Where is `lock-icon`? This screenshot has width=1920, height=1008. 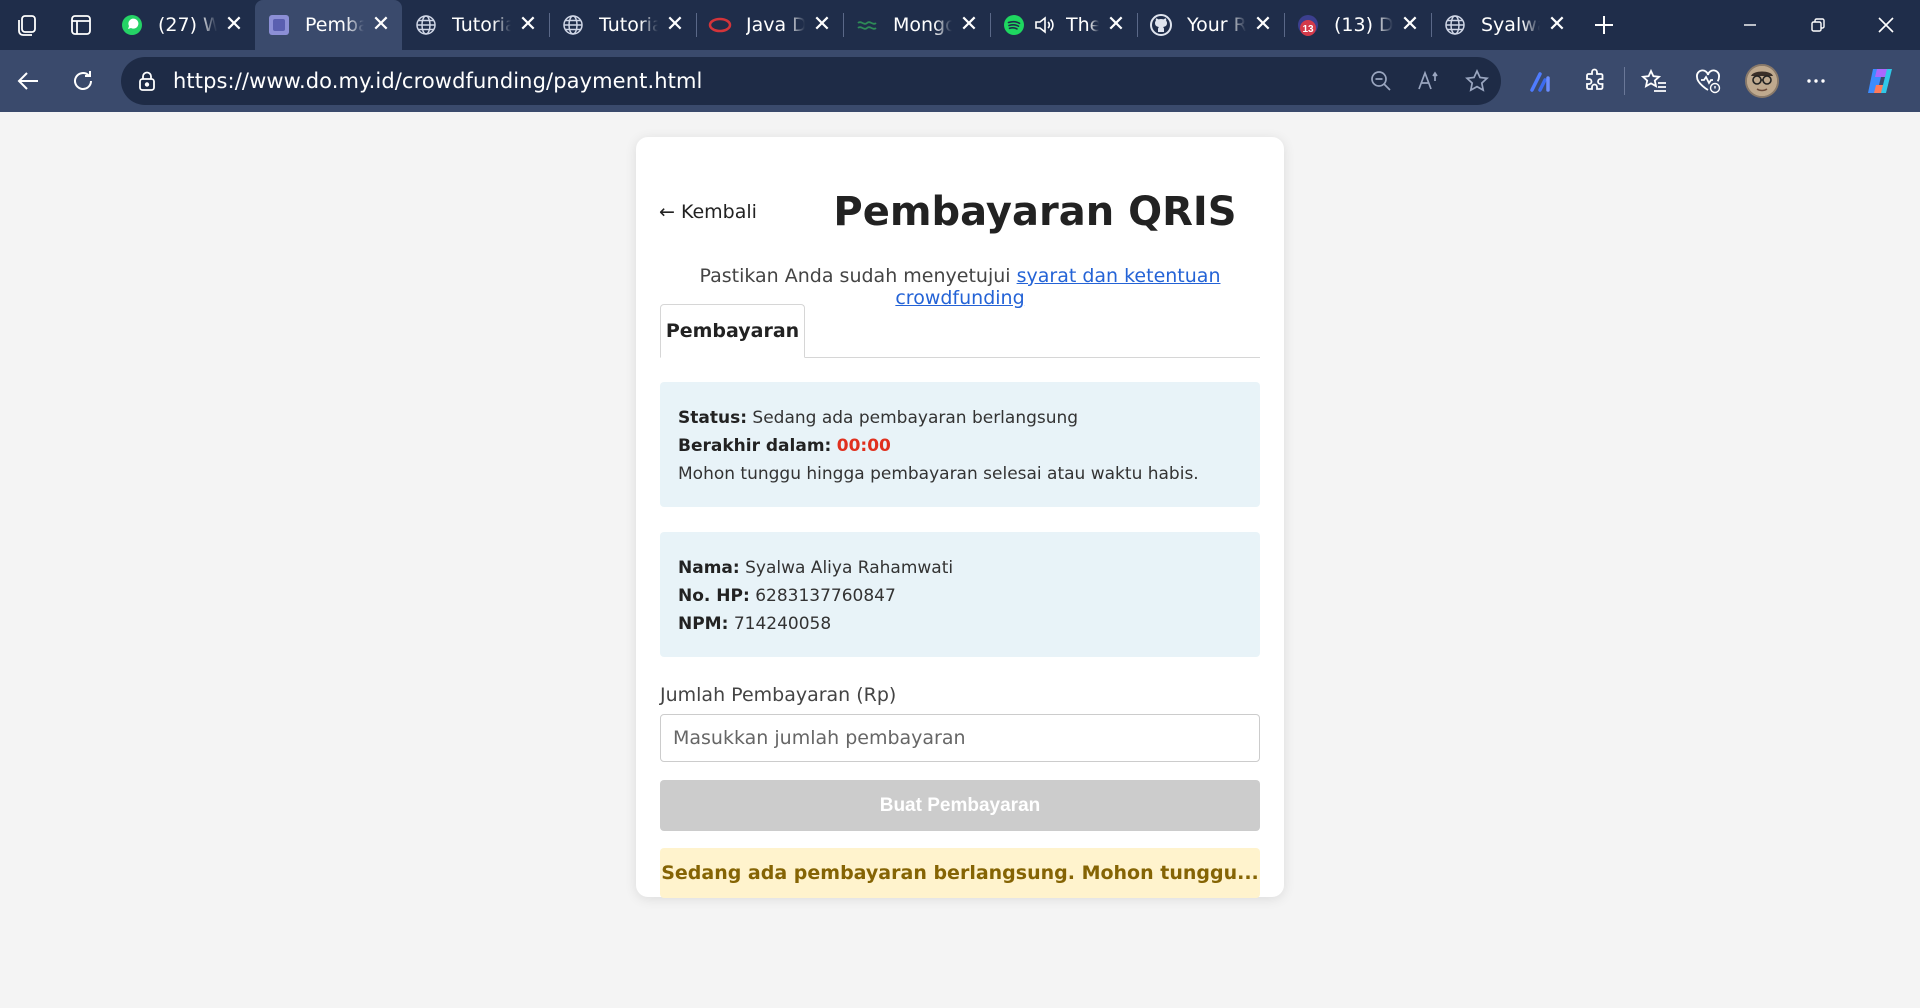
lock-icon is located at coordinates (147, 81).